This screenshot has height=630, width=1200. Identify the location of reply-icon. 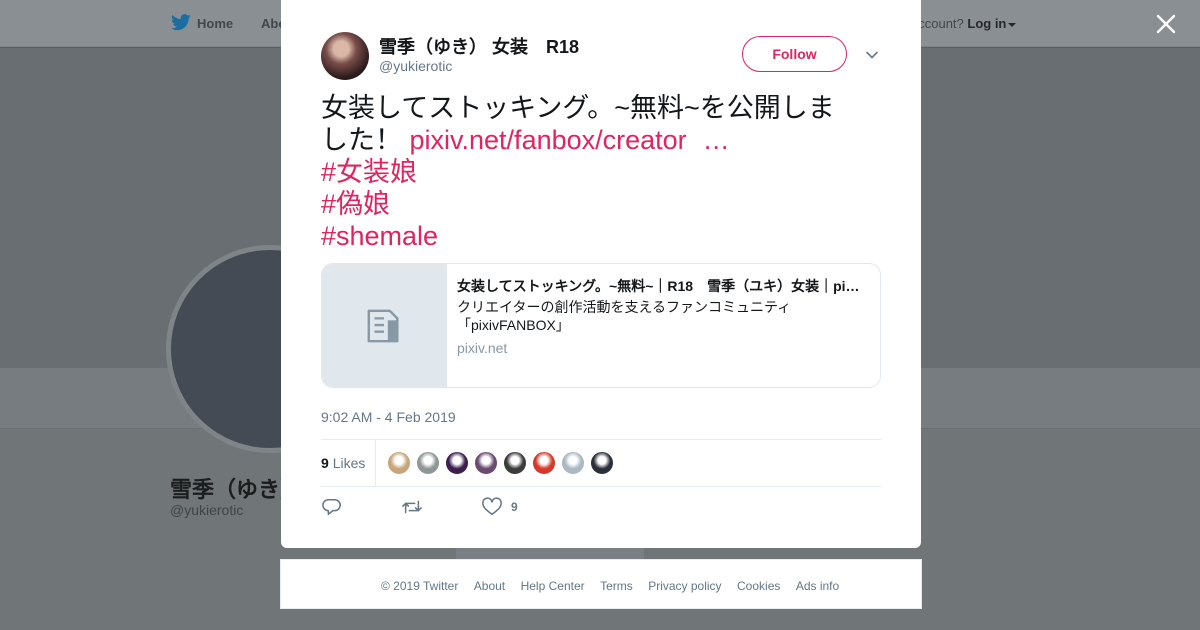
(331, 507).